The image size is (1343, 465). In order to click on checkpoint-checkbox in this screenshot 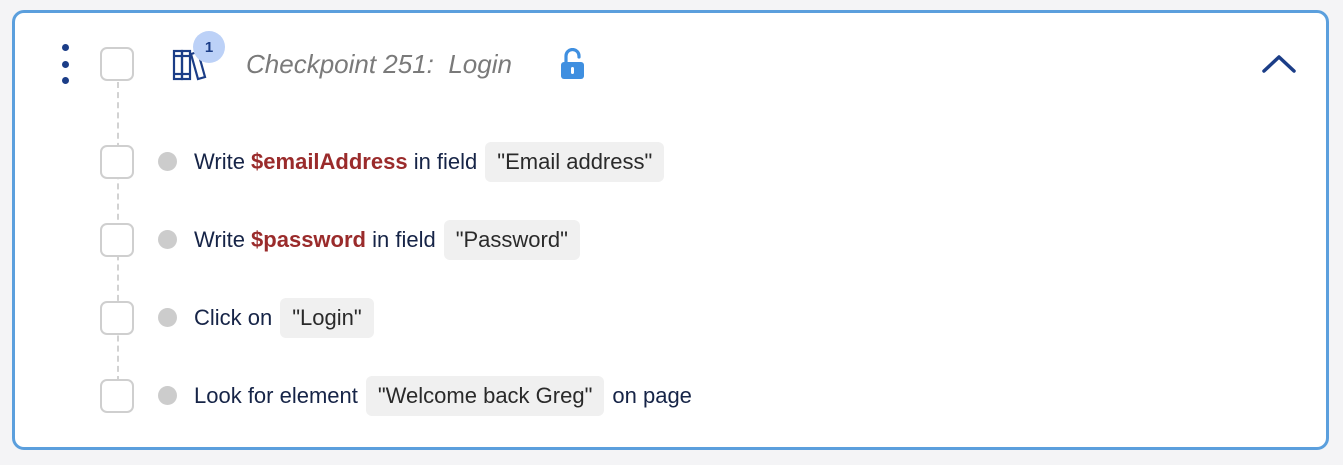, I will do `click(117, 64)`.